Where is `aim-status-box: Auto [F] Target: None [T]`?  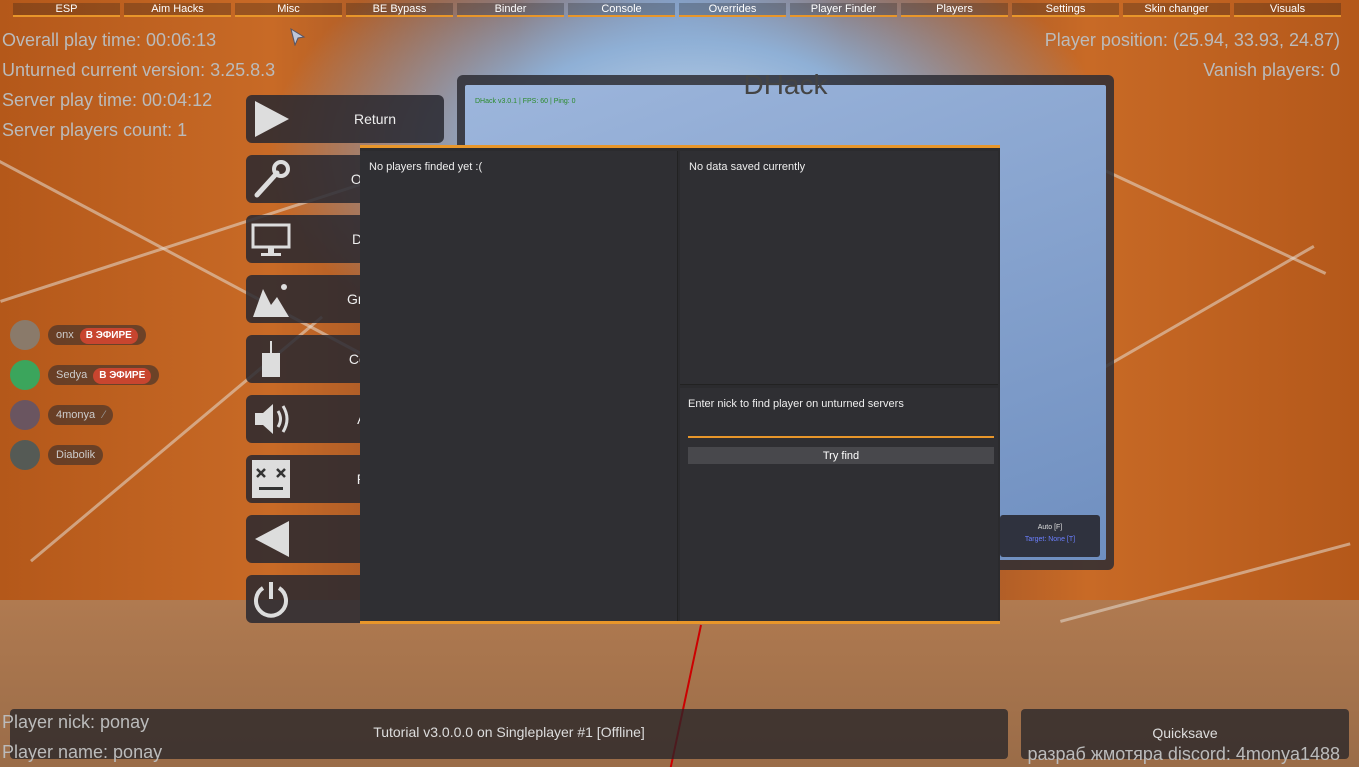
aim-status-box: Auto [F] Target: None [T] is located at coordinates (1050, 536).